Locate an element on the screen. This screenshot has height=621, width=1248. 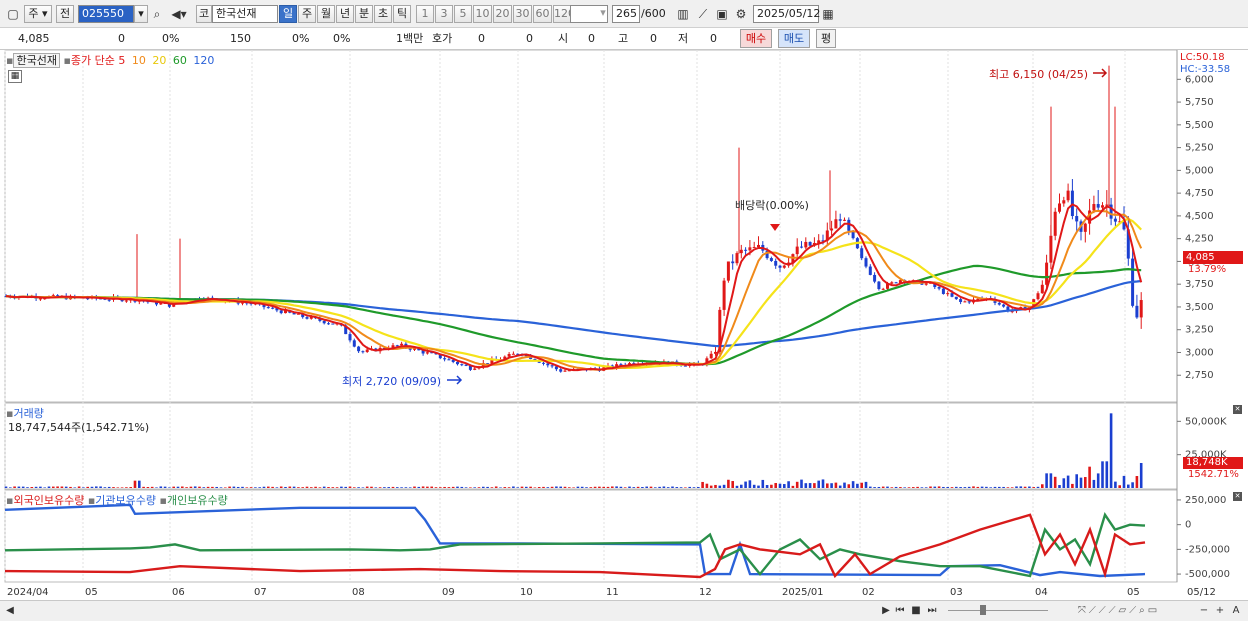
count-input: 265 is located at coordinates (626, 14).